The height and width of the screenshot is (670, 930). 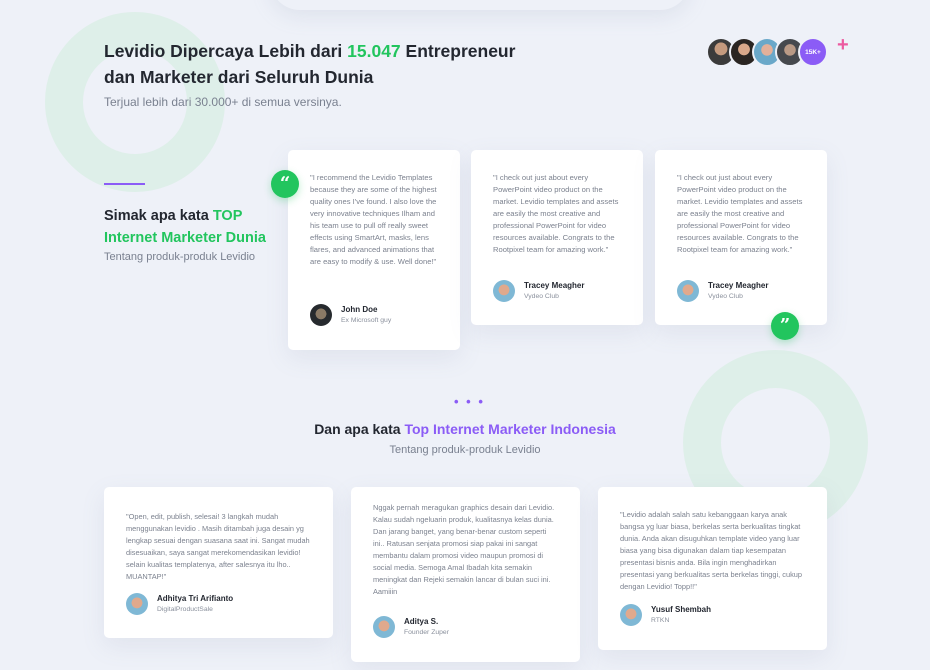 I want to click on testimonial-author: Yusuf Shembah RTKN, so click(x=665, y=615).